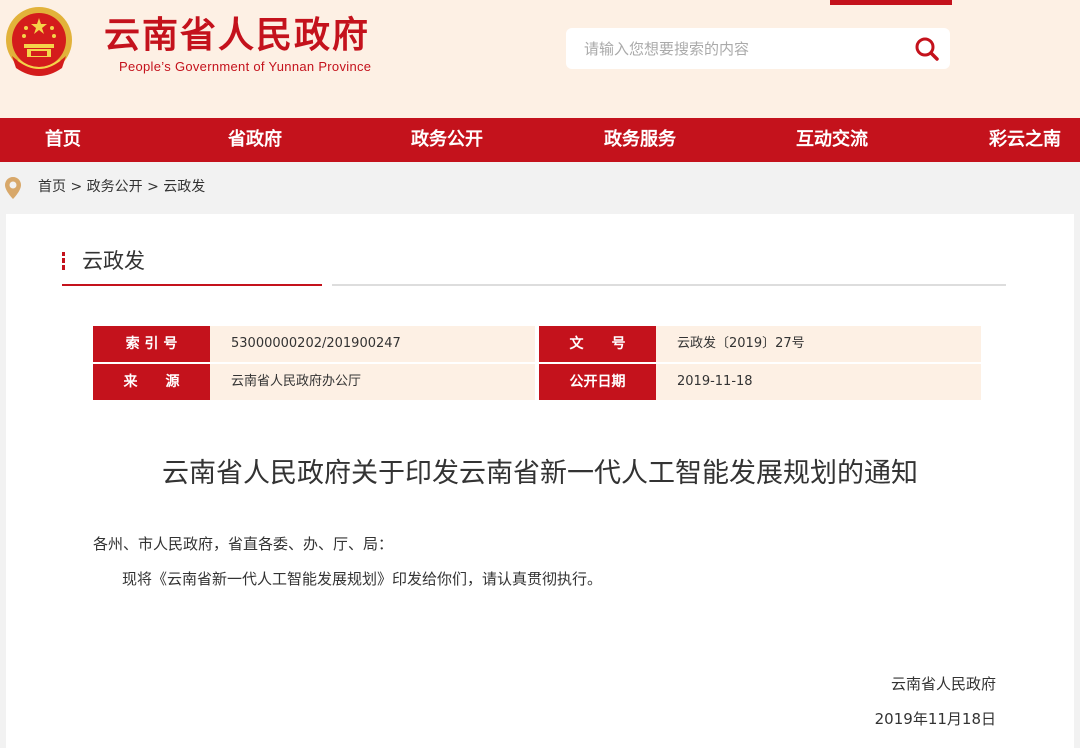 The image size is (1080, 748). What do you see at coordinates (935, 719) in the screenshot?
I see `document-date: 2019年11月18日` at bounding box center [935, 719].